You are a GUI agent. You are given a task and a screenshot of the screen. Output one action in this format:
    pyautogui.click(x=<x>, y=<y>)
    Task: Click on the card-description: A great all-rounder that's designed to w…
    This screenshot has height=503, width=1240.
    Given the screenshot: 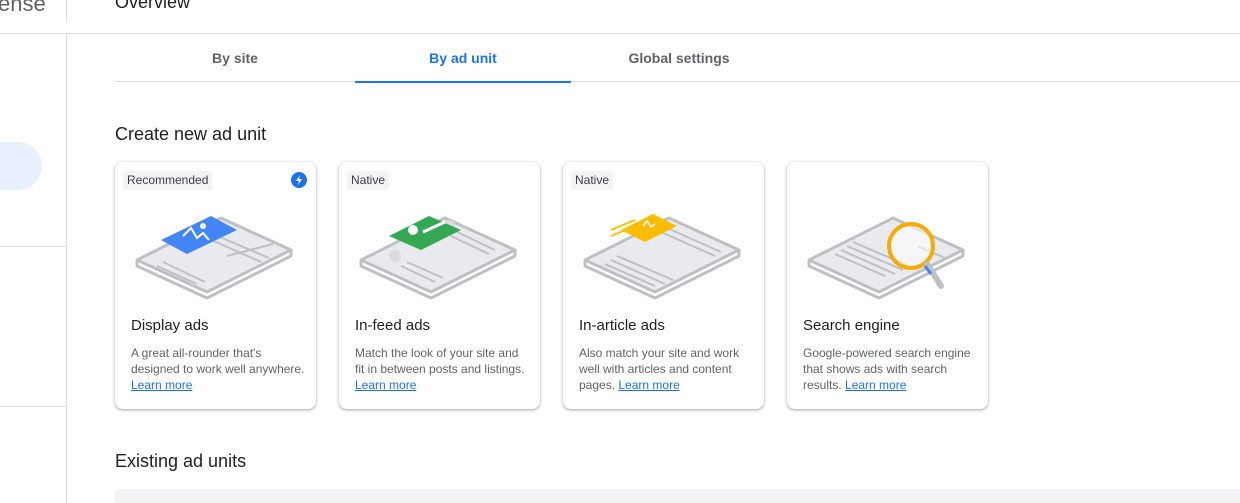 What is the action you would take?
    pyautogui.click(x=218, y=369)
    